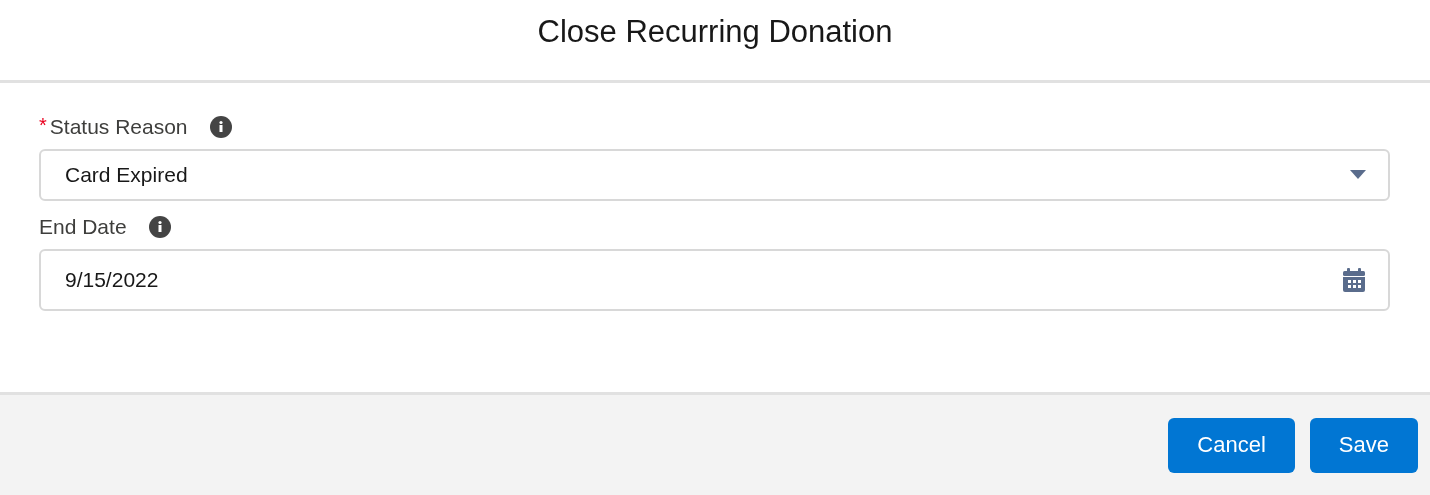 Image resolution: width=1430 pixels, height=495 pixels. What do you see at coordinates (1231, 445) in the screenshot?
I see `cancel-button: Cancel` at bounding box center [1231, 445].